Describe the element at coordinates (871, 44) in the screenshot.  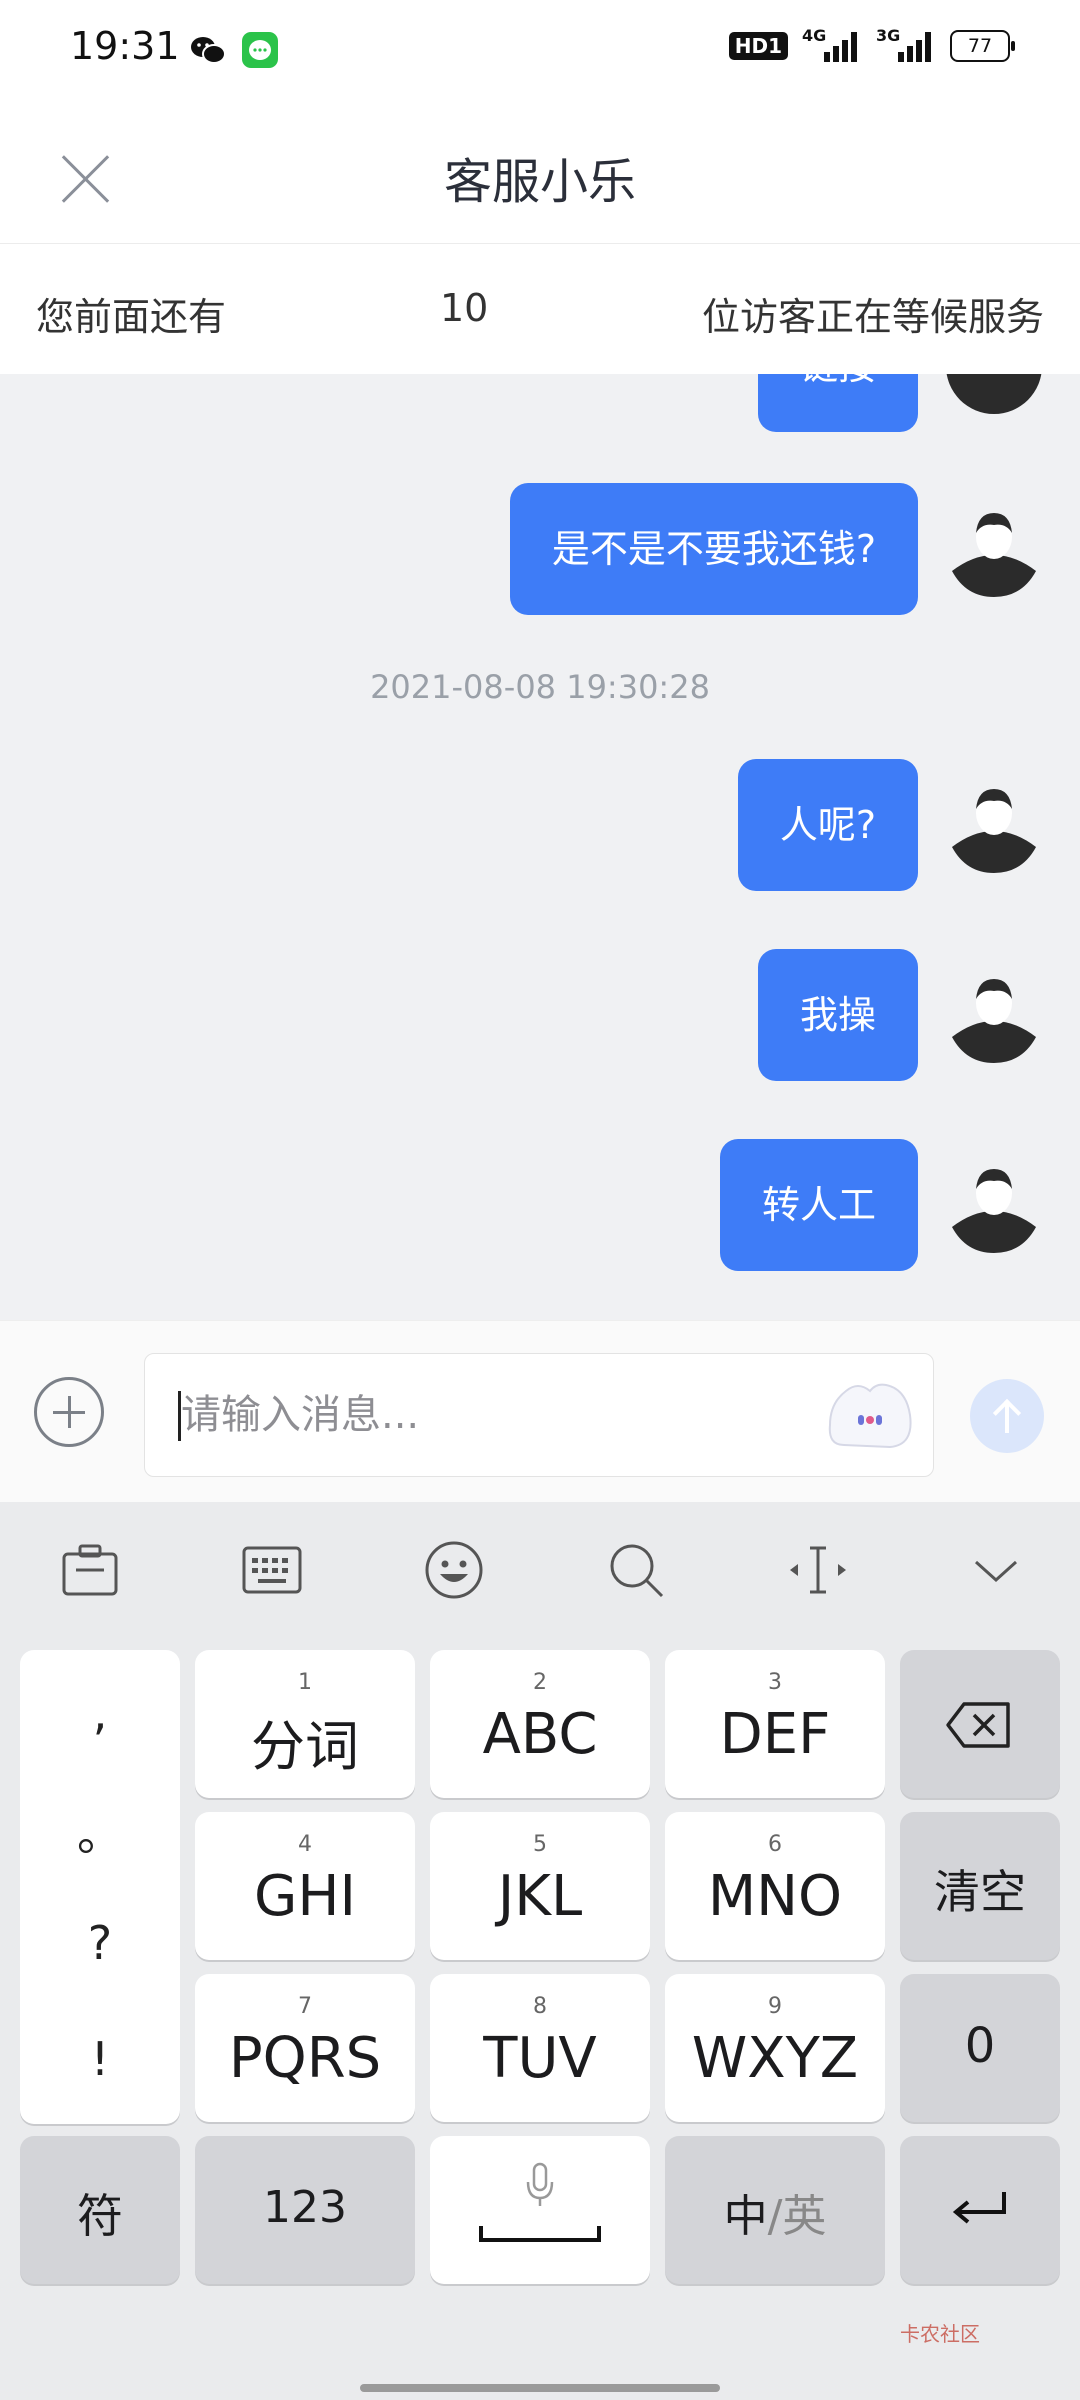
I see `status-right: HD1 4G 3G 77` at that location.